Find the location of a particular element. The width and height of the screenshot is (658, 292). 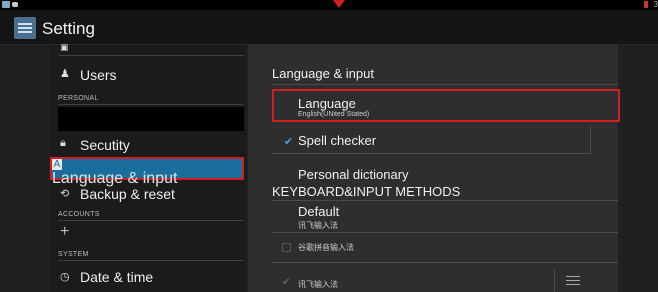

add-account-button: + is located at coordinates (148, 233).